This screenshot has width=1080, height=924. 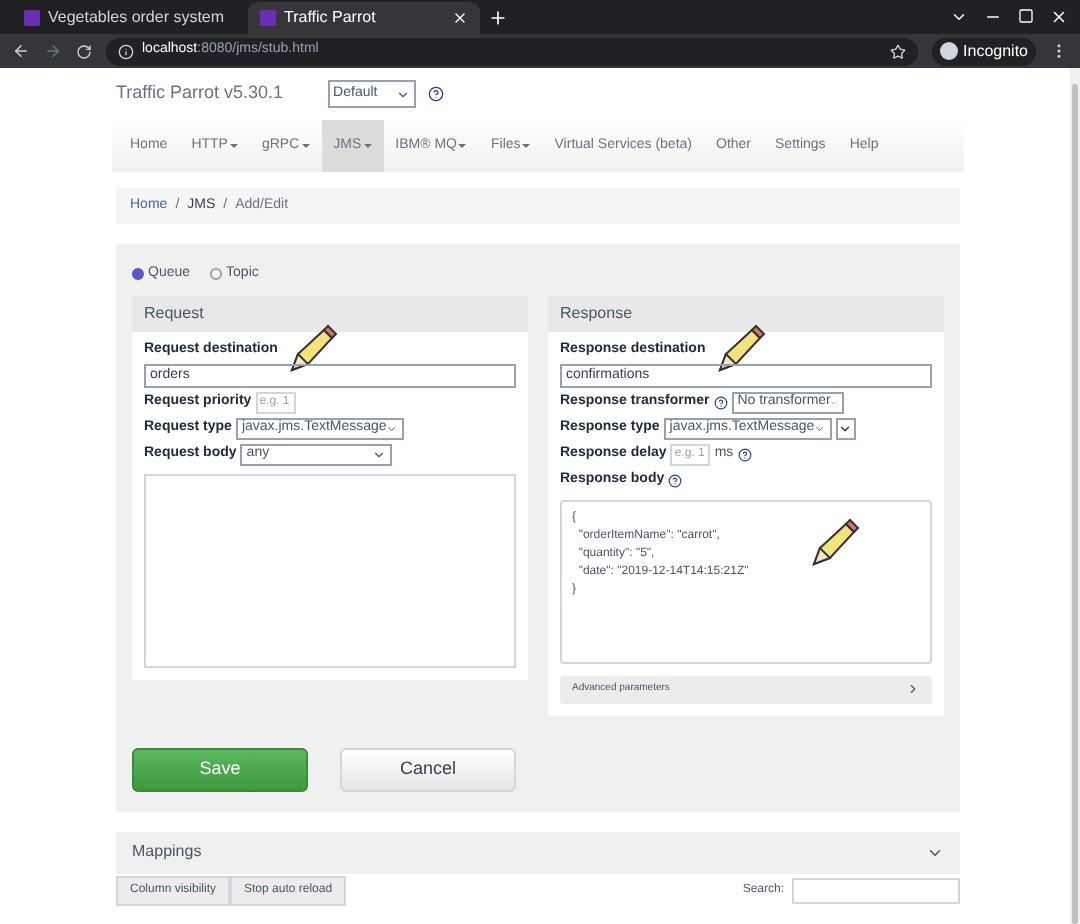 What do you see at coordinates (364, 18) in the screenshot?
I see `browser-tab: Traffic Parrot` at bounding box center [364, 18].